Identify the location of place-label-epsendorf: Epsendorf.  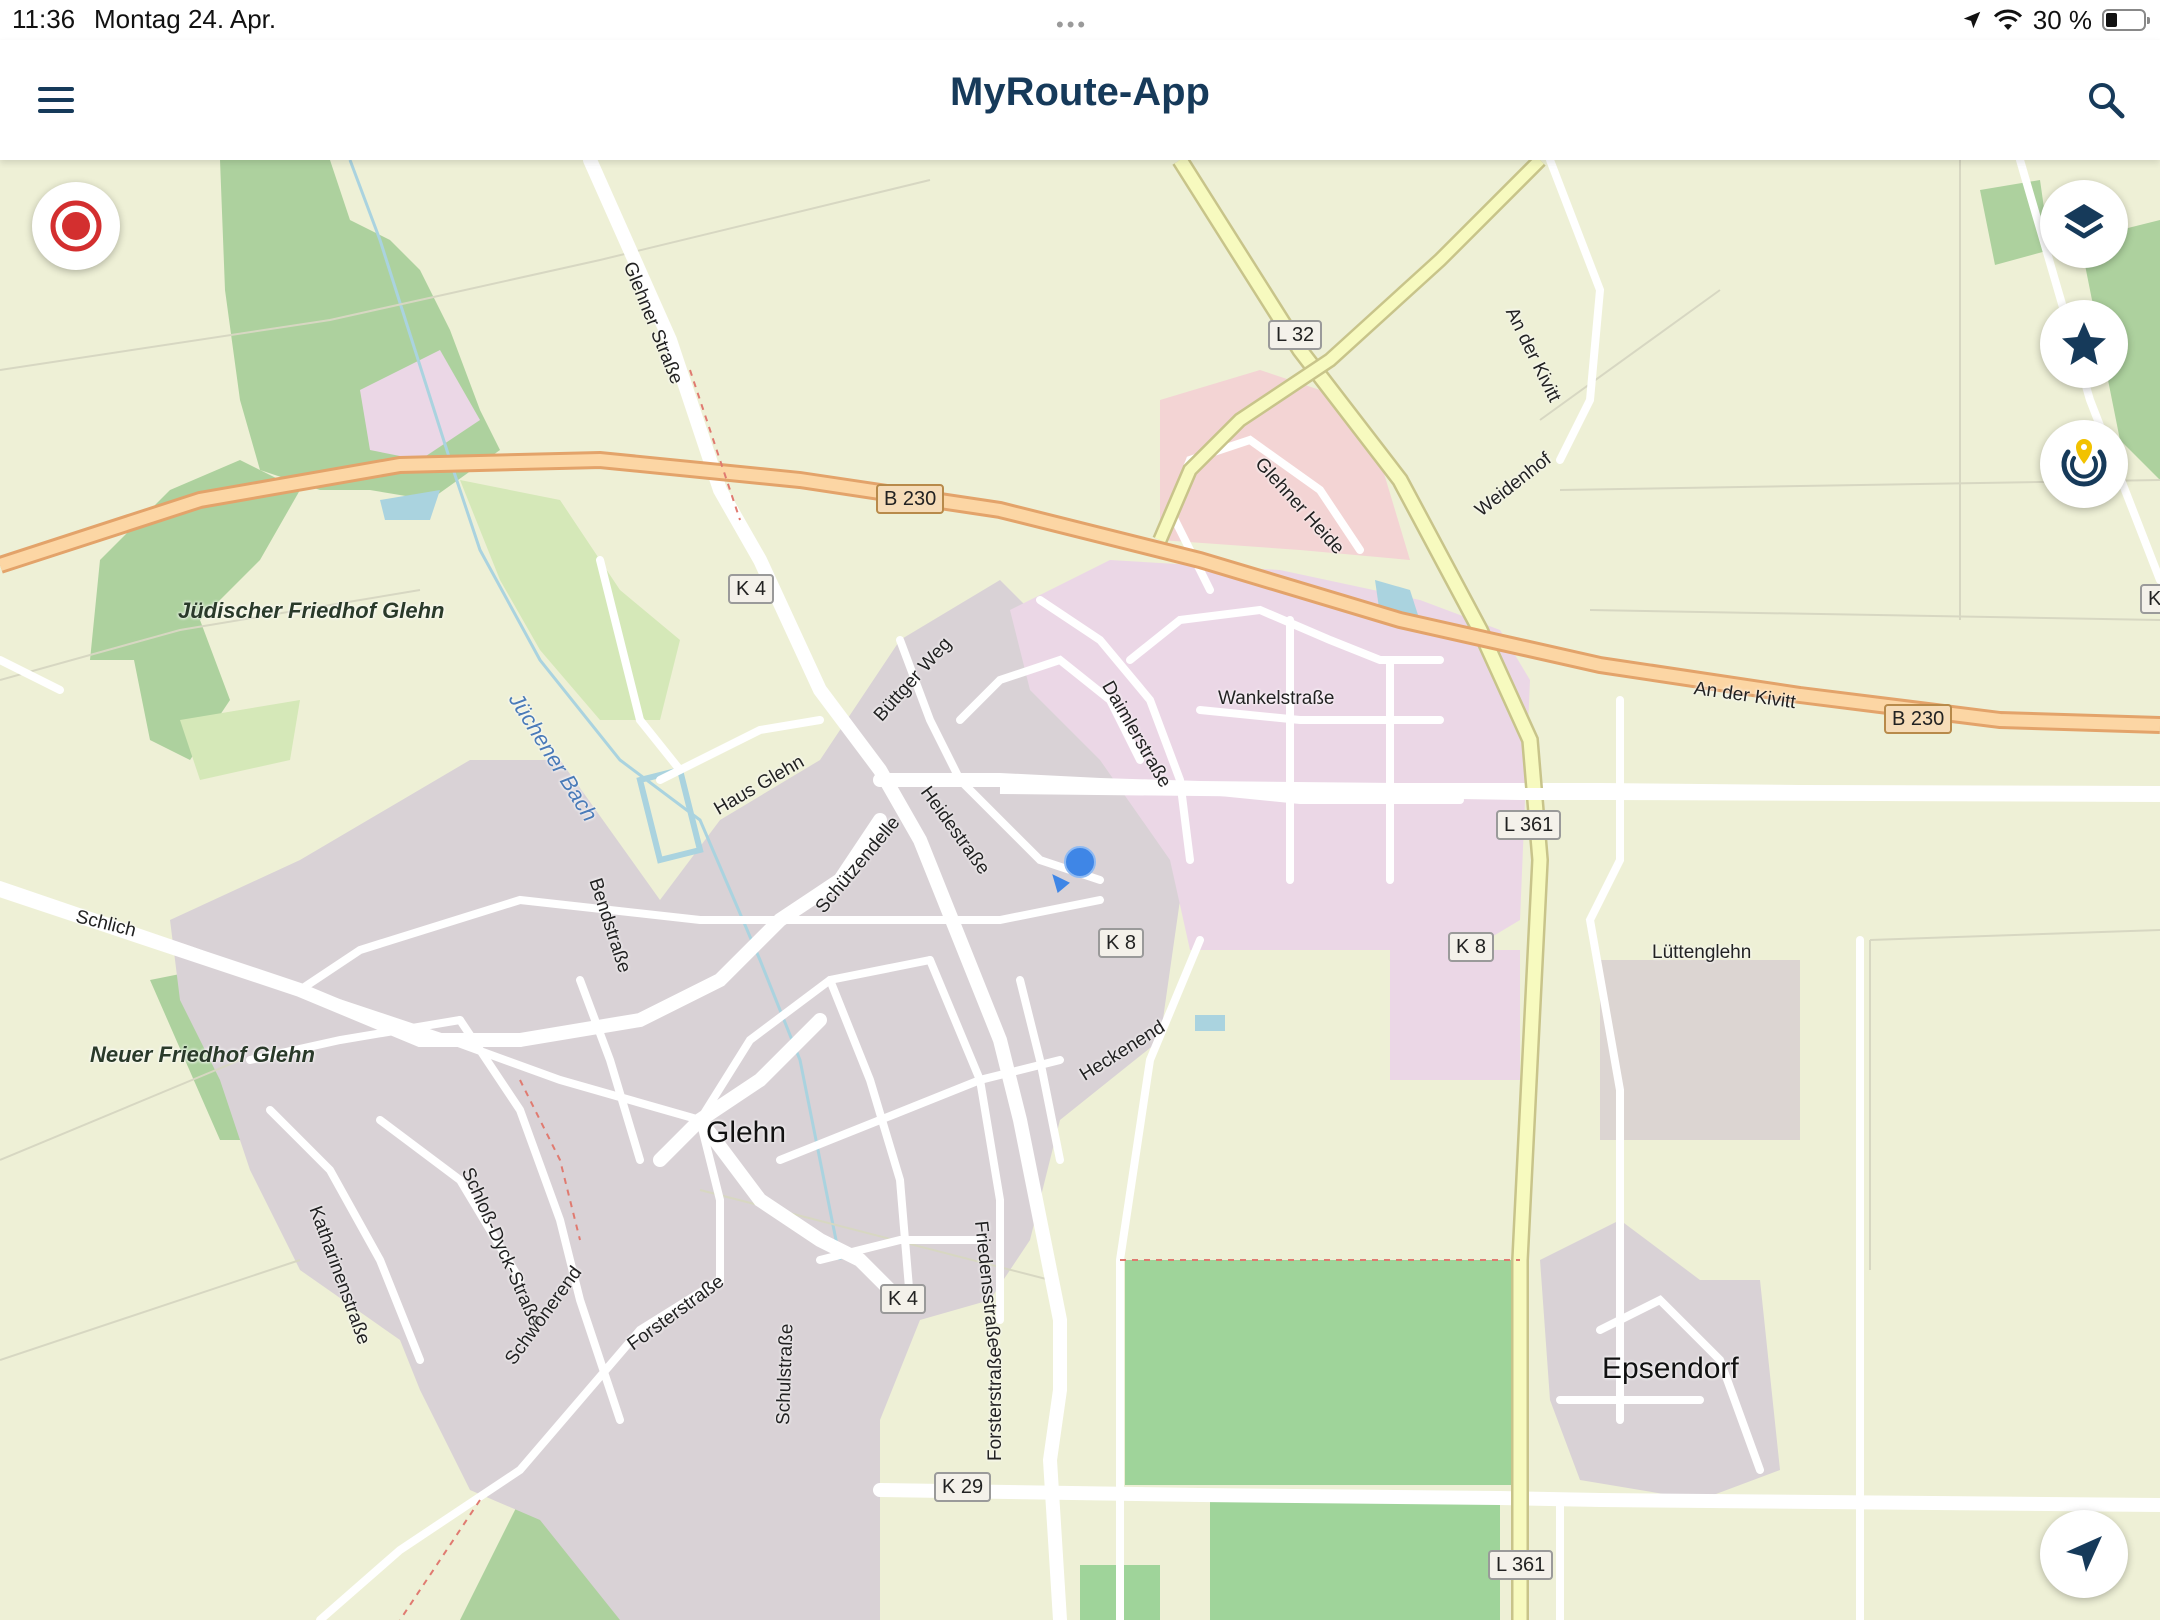
(1670, 1368).